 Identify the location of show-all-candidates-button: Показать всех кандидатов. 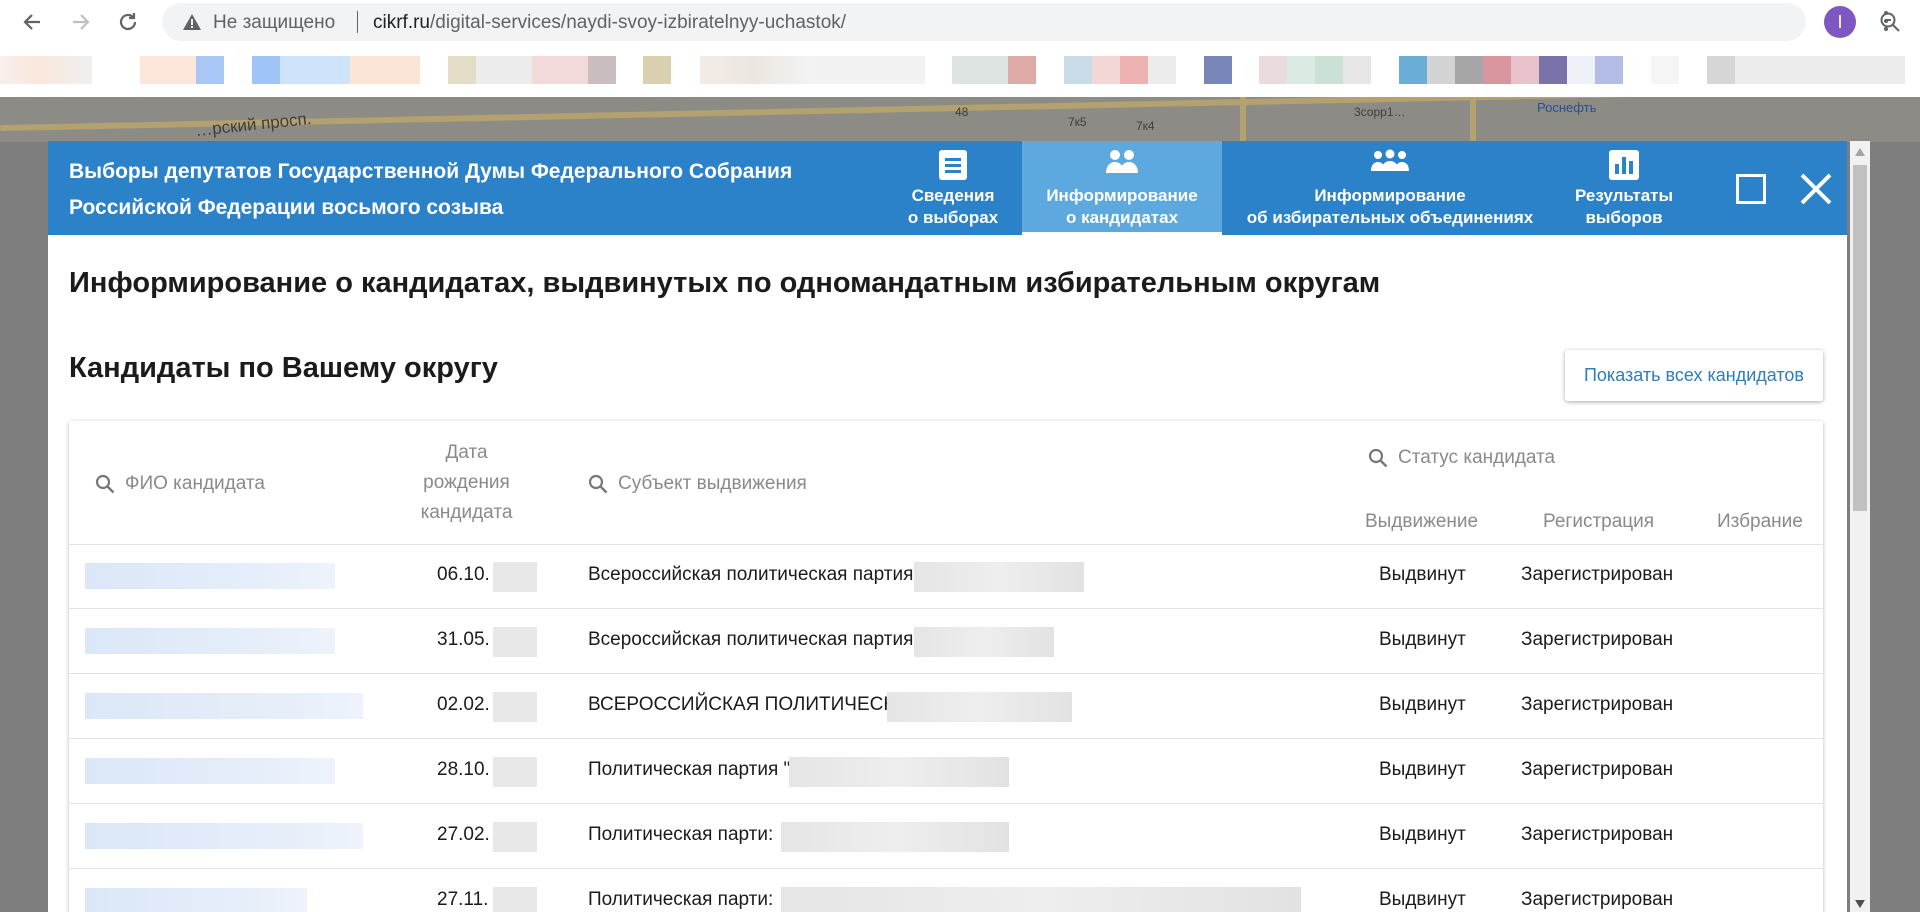
(1694, 375).